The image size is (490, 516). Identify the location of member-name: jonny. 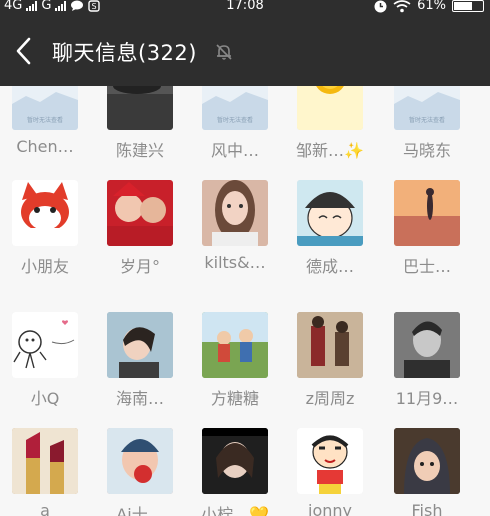
(330, 508).